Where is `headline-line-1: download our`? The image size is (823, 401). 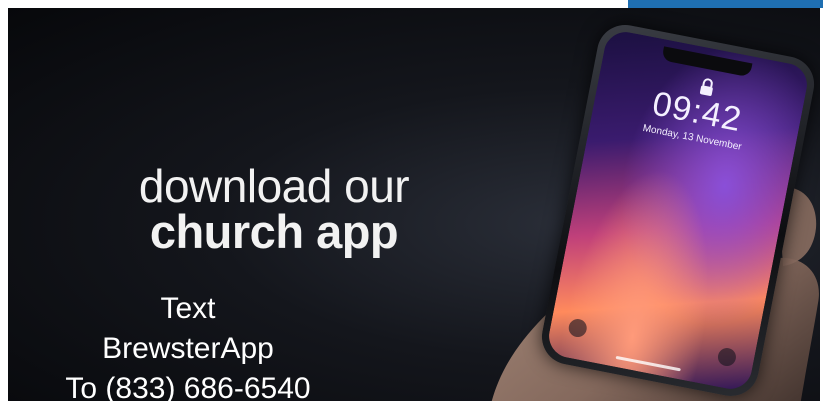
headline-line-1: download our is located at coordinates (274, 186).